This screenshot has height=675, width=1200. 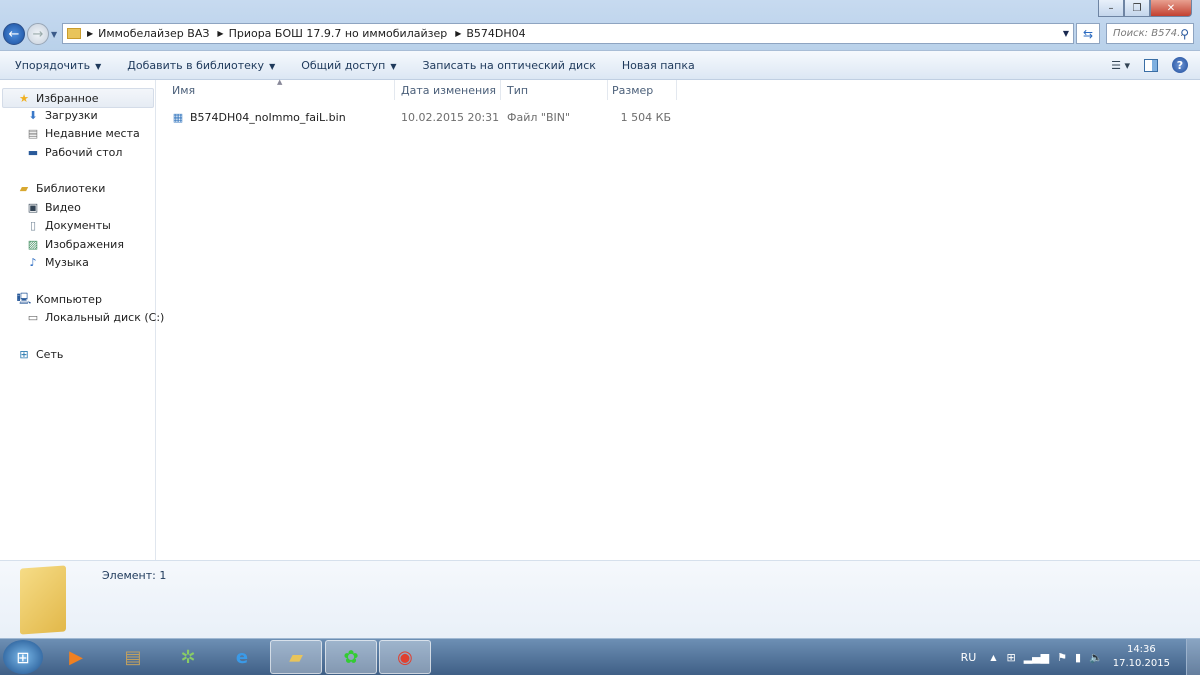 I want to click on column-header-type: Тип, so click(x=517, y=94).